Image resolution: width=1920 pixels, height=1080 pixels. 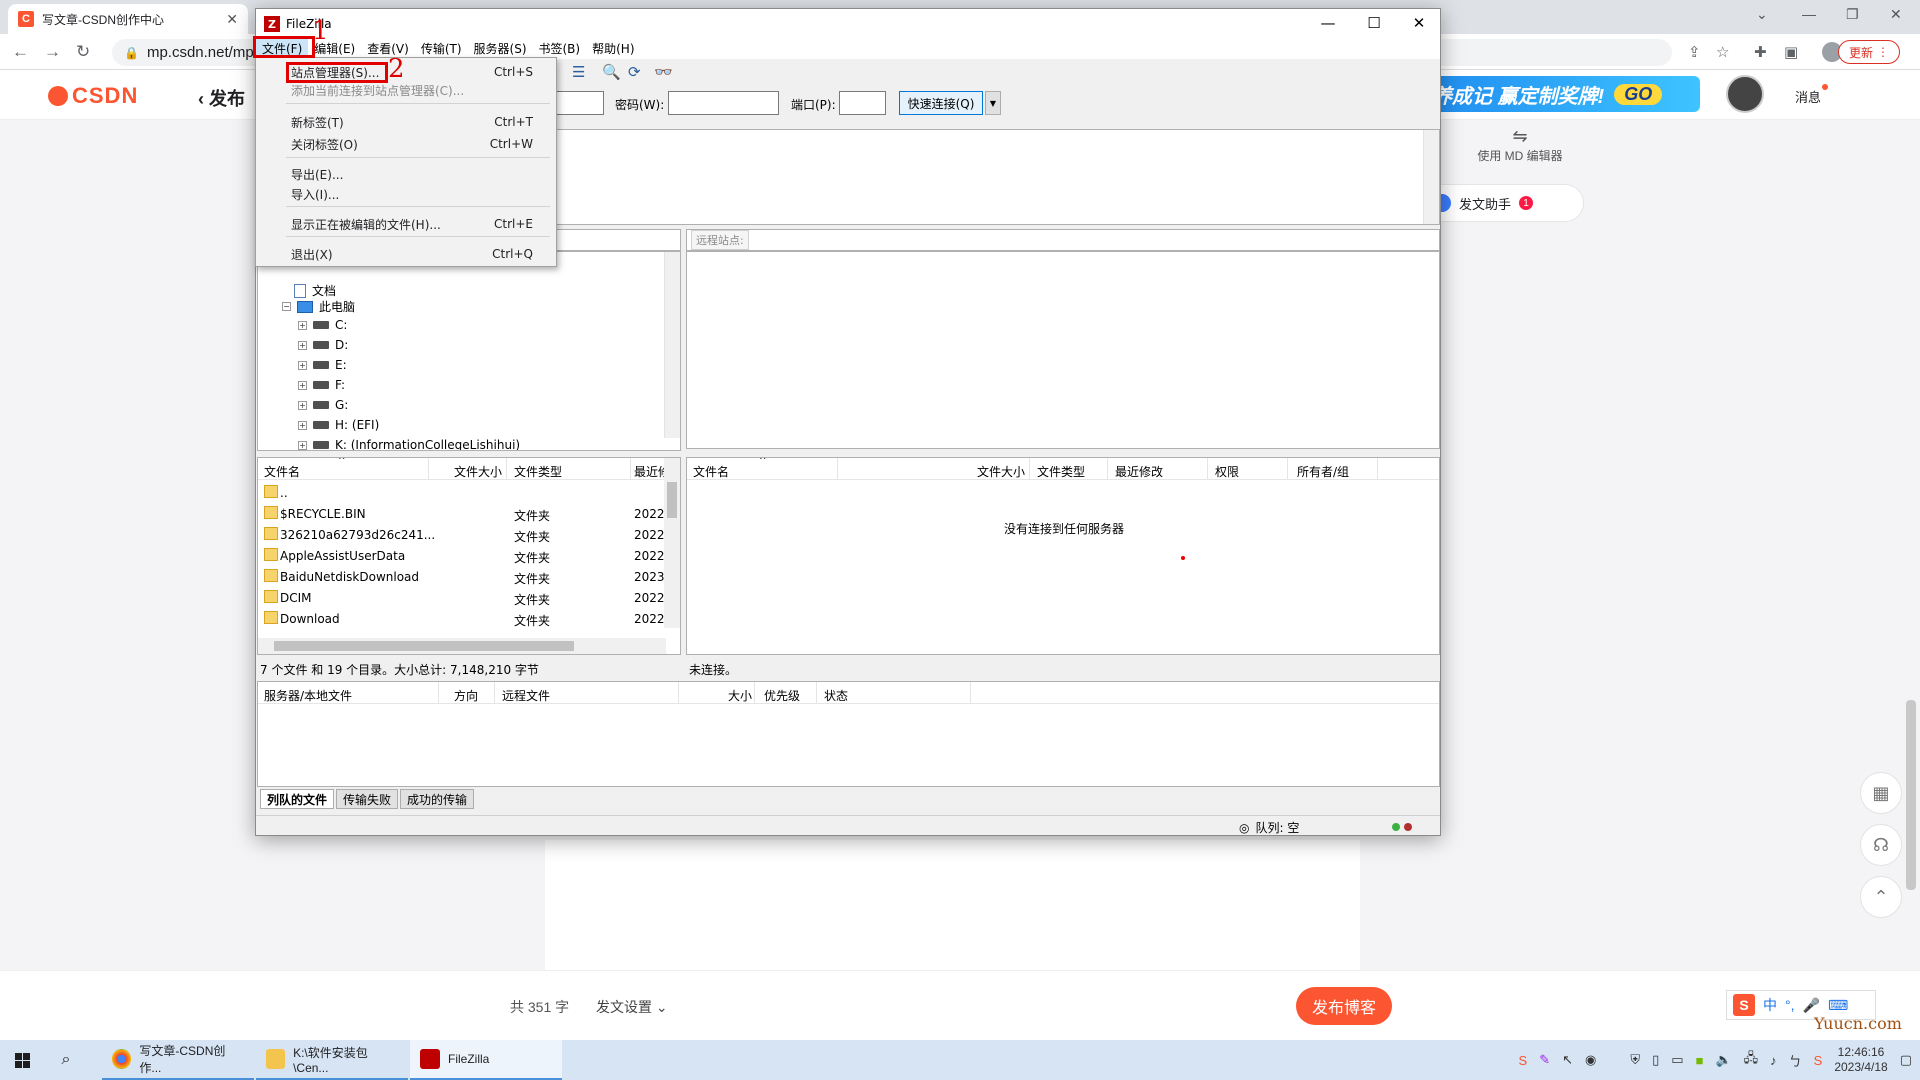 I want to click on tab-successful-transfers: 成功的传输, so click(x=437, y=799).